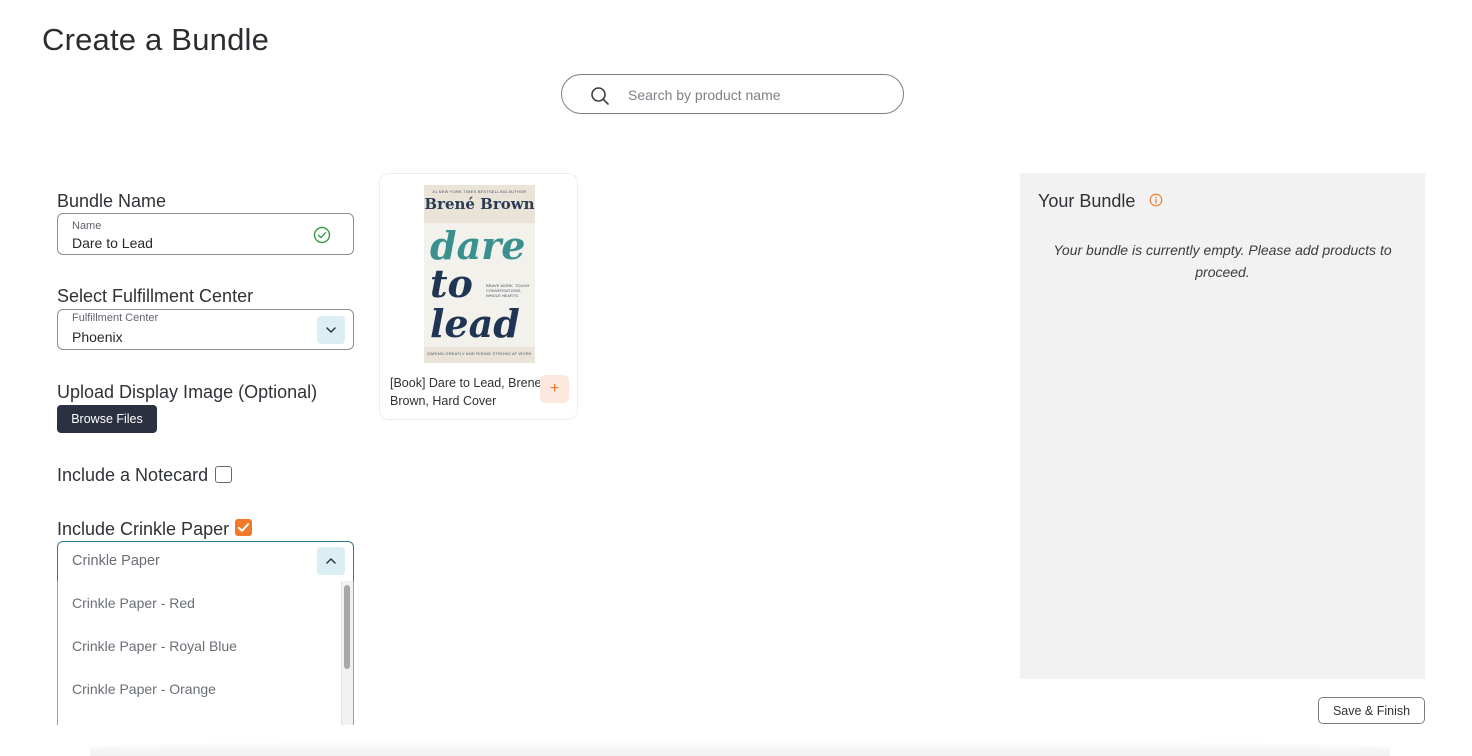 This screenshot has width=1472, height=756. I want to click on check-circle-icon, so click(322, 235).